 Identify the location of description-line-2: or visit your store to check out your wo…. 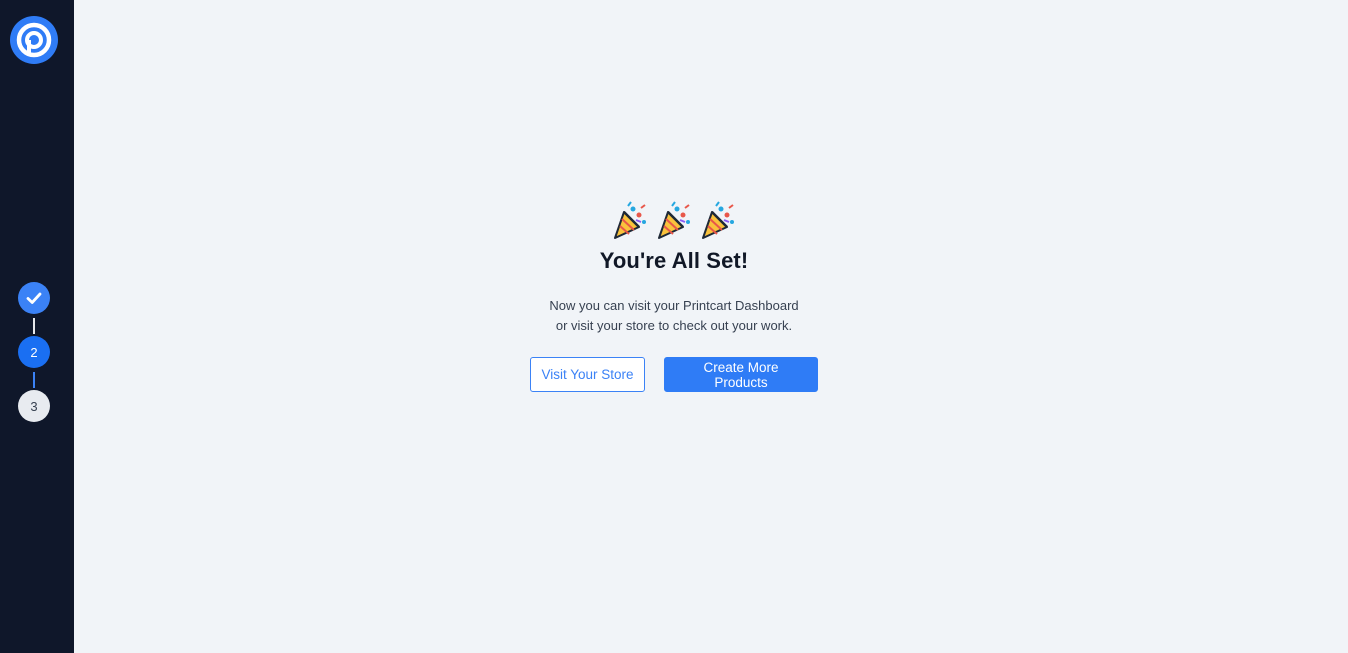
(674, 325).